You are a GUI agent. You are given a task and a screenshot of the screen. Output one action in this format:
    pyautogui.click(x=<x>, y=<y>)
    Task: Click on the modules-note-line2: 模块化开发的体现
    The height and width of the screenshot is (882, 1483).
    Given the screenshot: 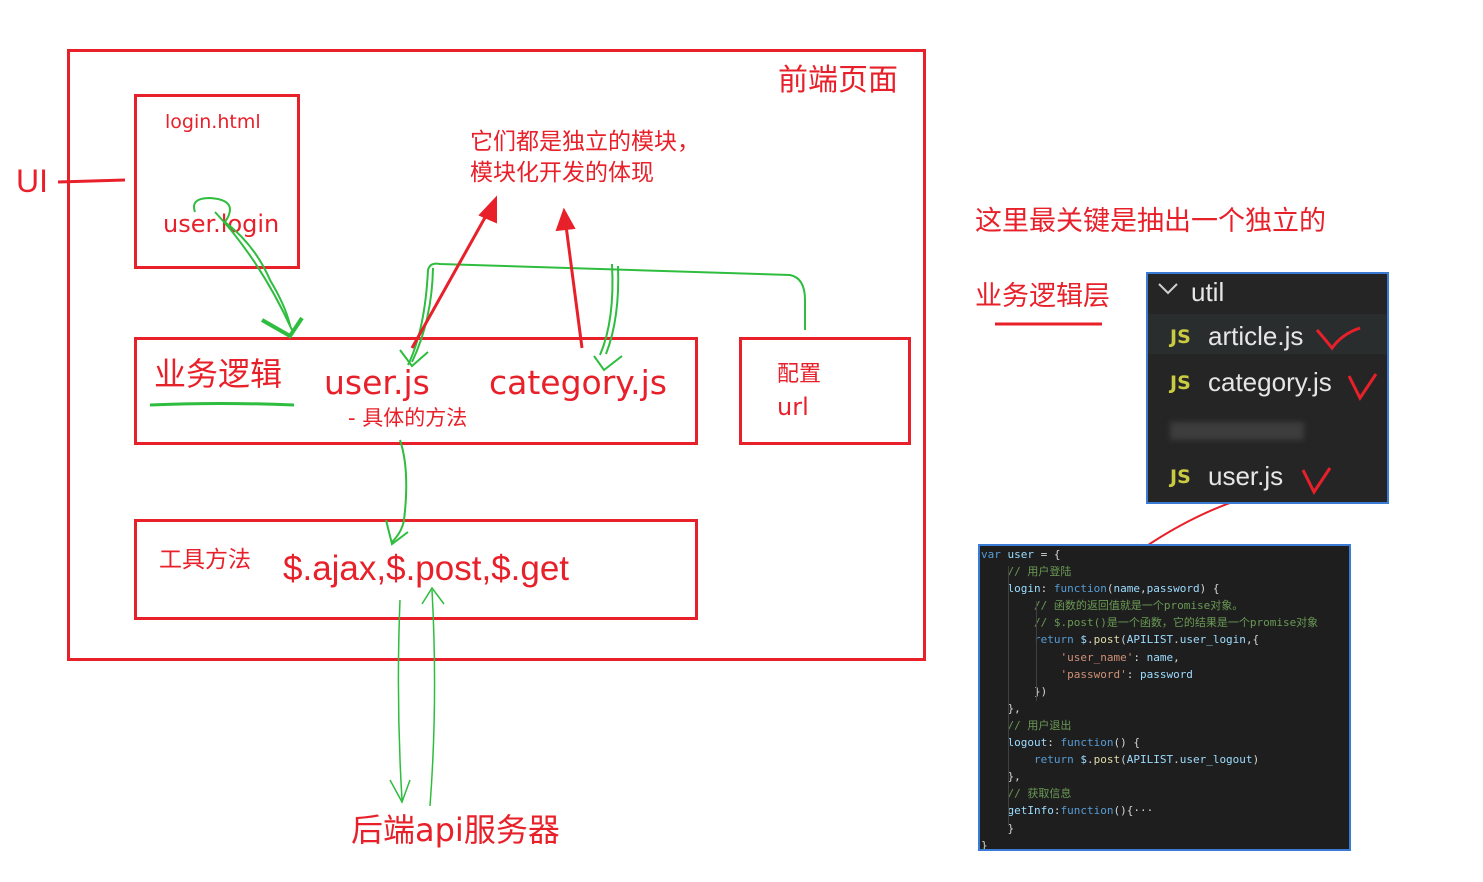 What is the action you would take?
    pyautogui.click(x=562, y=173)
    